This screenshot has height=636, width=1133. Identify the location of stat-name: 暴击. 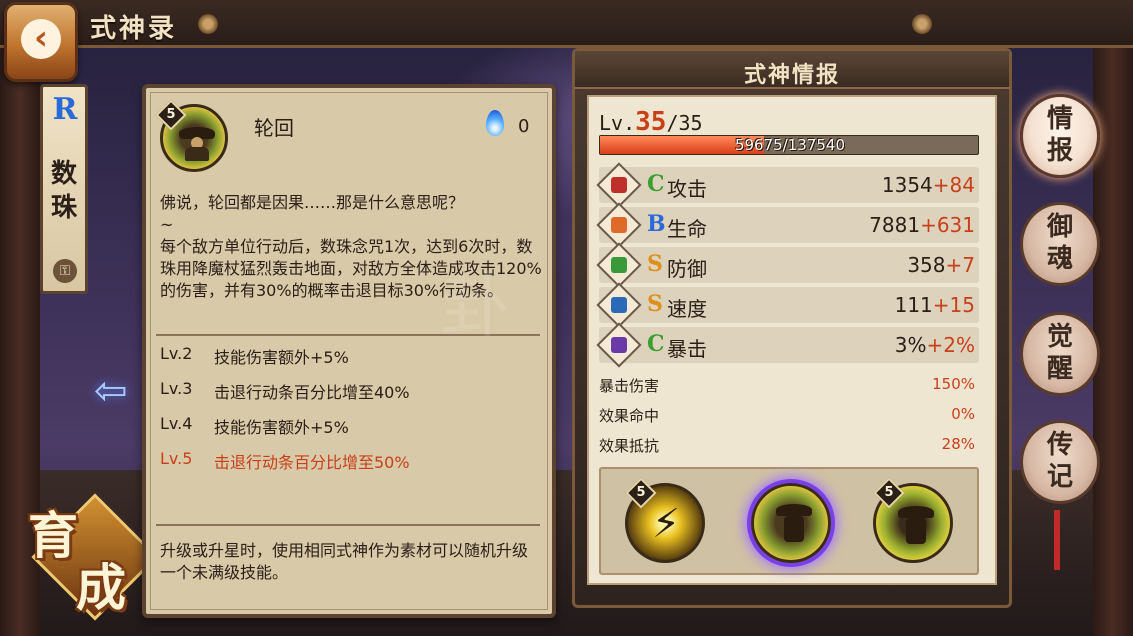
(687, 349).